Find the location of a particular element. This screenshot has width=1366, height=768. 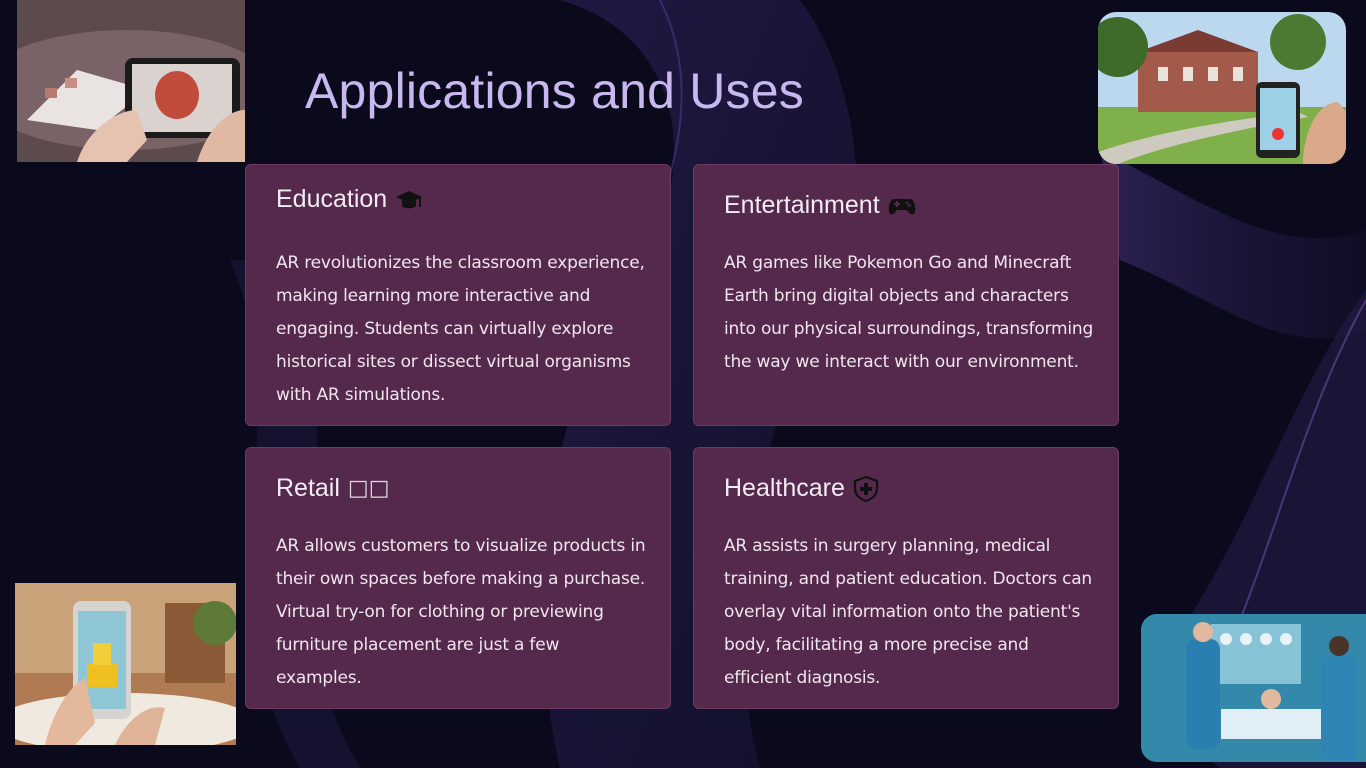

photo-ar-healthcare is located at coordinates (1253, 688).